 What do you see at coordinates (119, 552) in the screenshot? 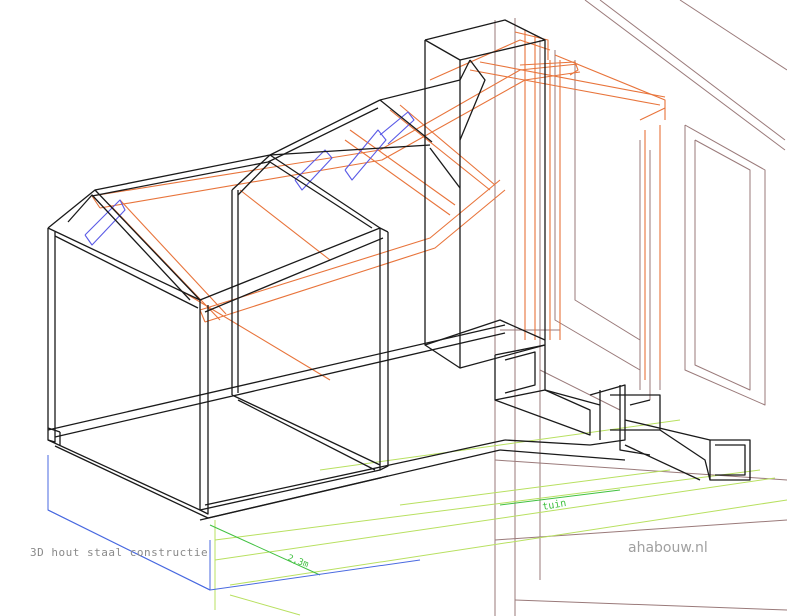
I see `drawing-caption: 3D hout staal constructie` at bounding box center [119, 552].